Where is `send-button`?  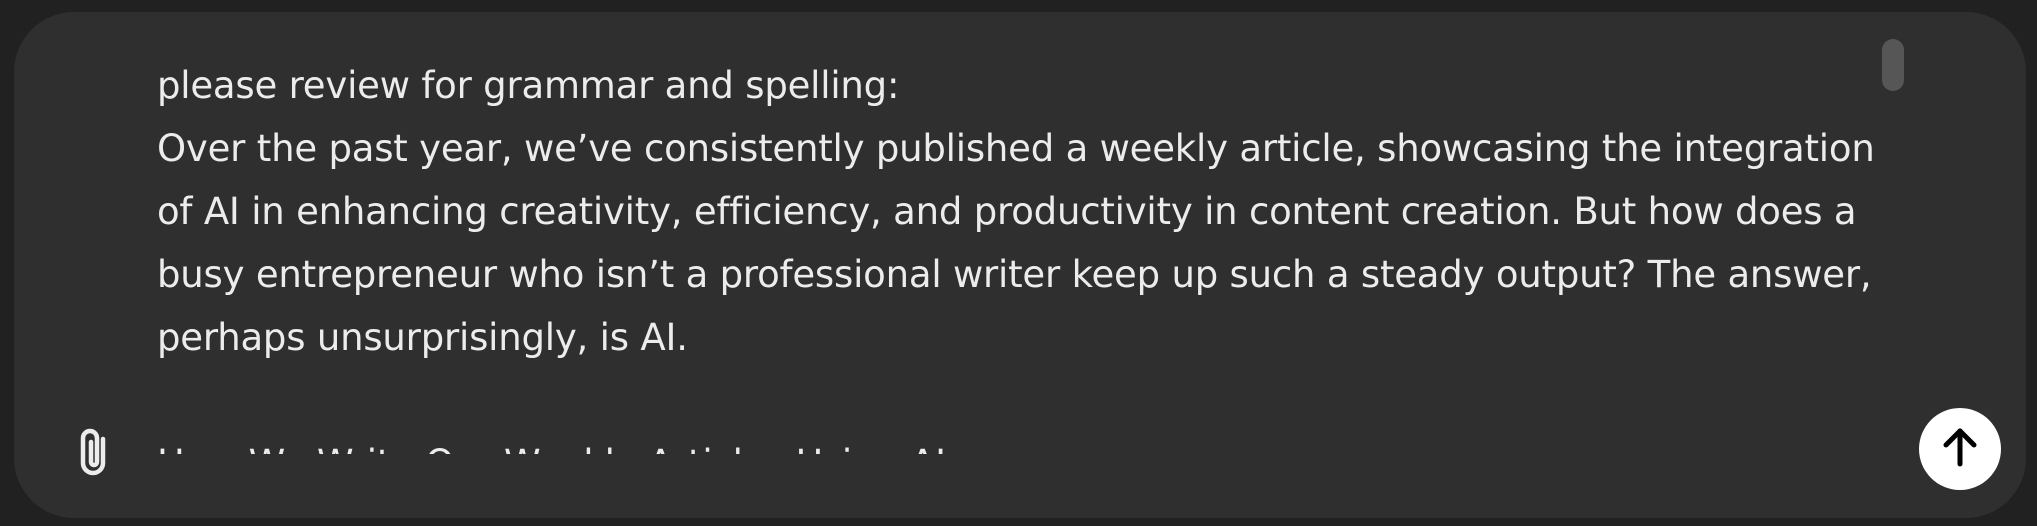
send-button is located at coordinates (1960, 449).